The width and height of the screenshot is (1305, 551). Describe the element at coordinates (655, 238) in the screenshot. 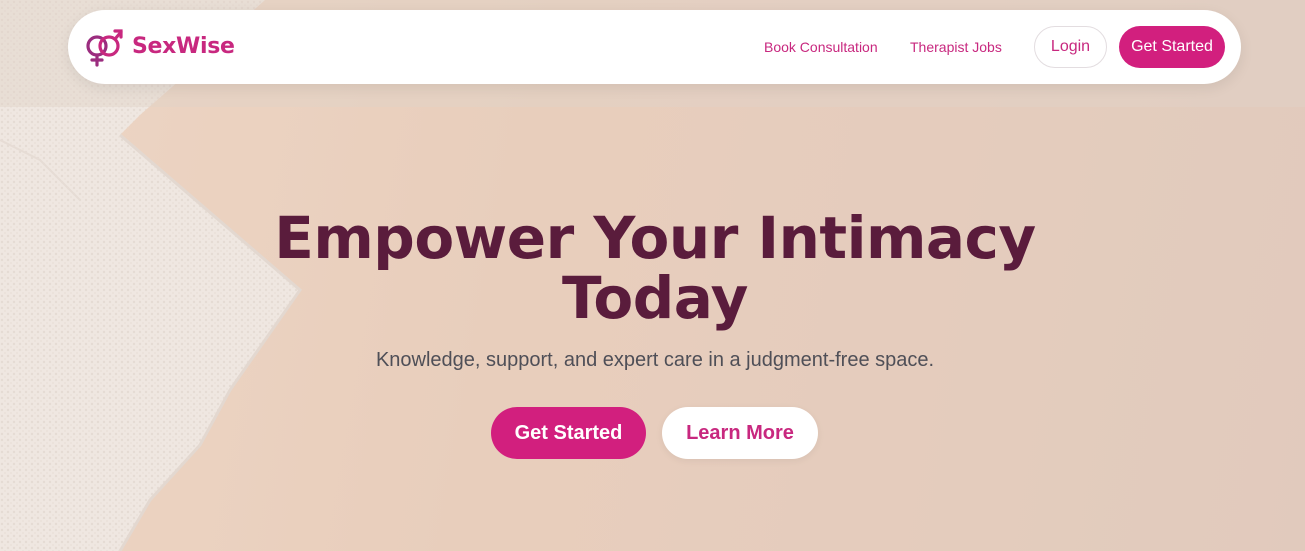

I see `hero-headline-line1: Empower Your Intimacy` at that location.